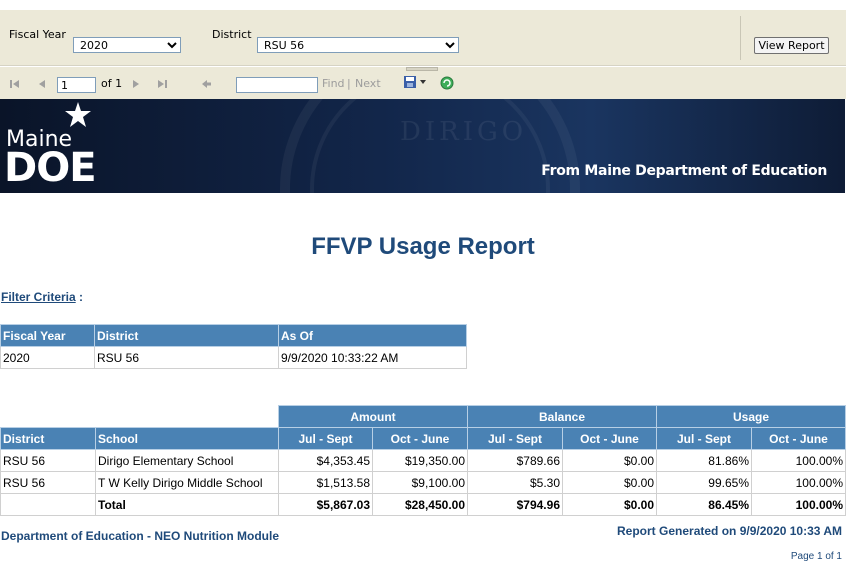 Image resolution: width=850 pixels, height=581 pixels. What do you see at coordinates (187, 482) in the screenshot?
I see `school-cell: T W Kelly Dirigo Middle School` at bounding box center [187, 482].